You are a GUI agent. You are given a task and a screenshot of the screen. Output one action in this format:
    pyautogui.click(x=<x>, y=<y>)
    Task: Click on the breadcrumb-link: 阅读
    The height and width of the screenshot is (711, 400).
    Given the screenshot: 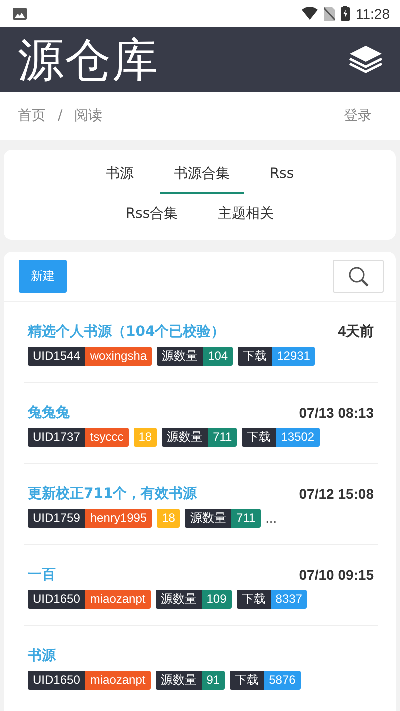 What is the action you would take?
    pyautogui.click(x=88, y=116)
    